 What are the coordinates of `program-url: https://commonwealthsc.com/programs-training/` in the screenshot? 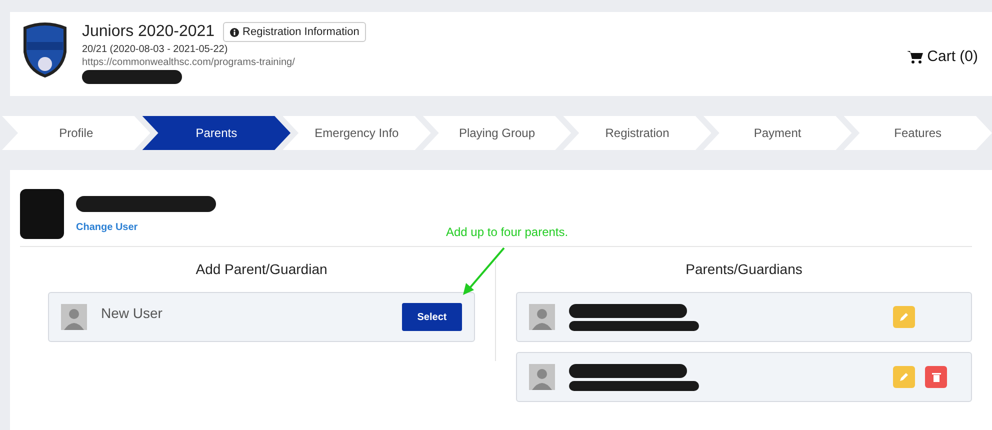 It's located at (189, 62).